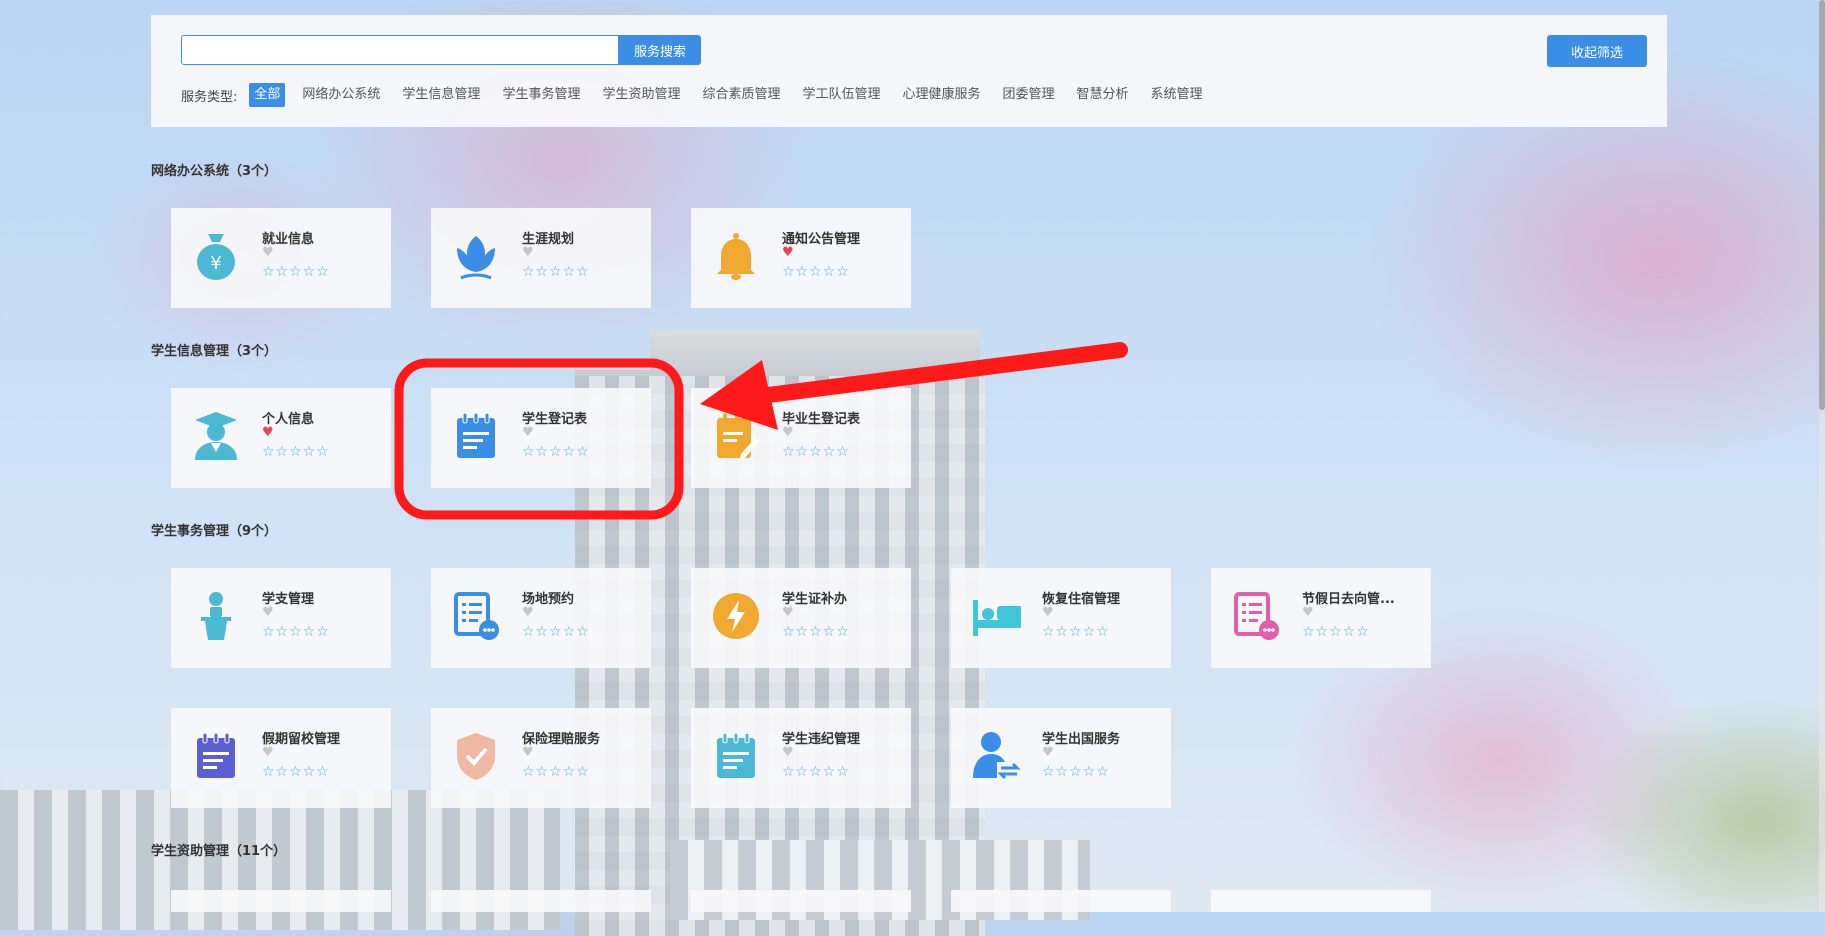  I want to click on search-input, so click(400, 50).